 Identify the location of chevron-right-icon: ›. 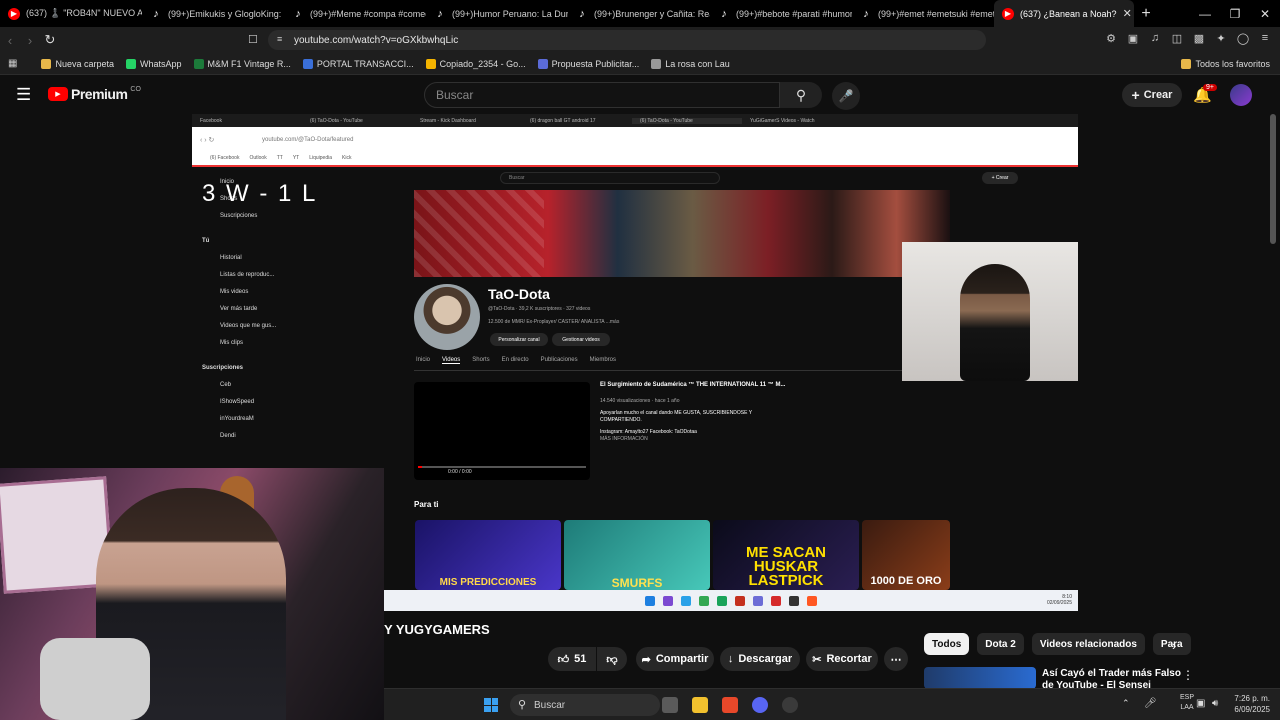
(1174, 645).